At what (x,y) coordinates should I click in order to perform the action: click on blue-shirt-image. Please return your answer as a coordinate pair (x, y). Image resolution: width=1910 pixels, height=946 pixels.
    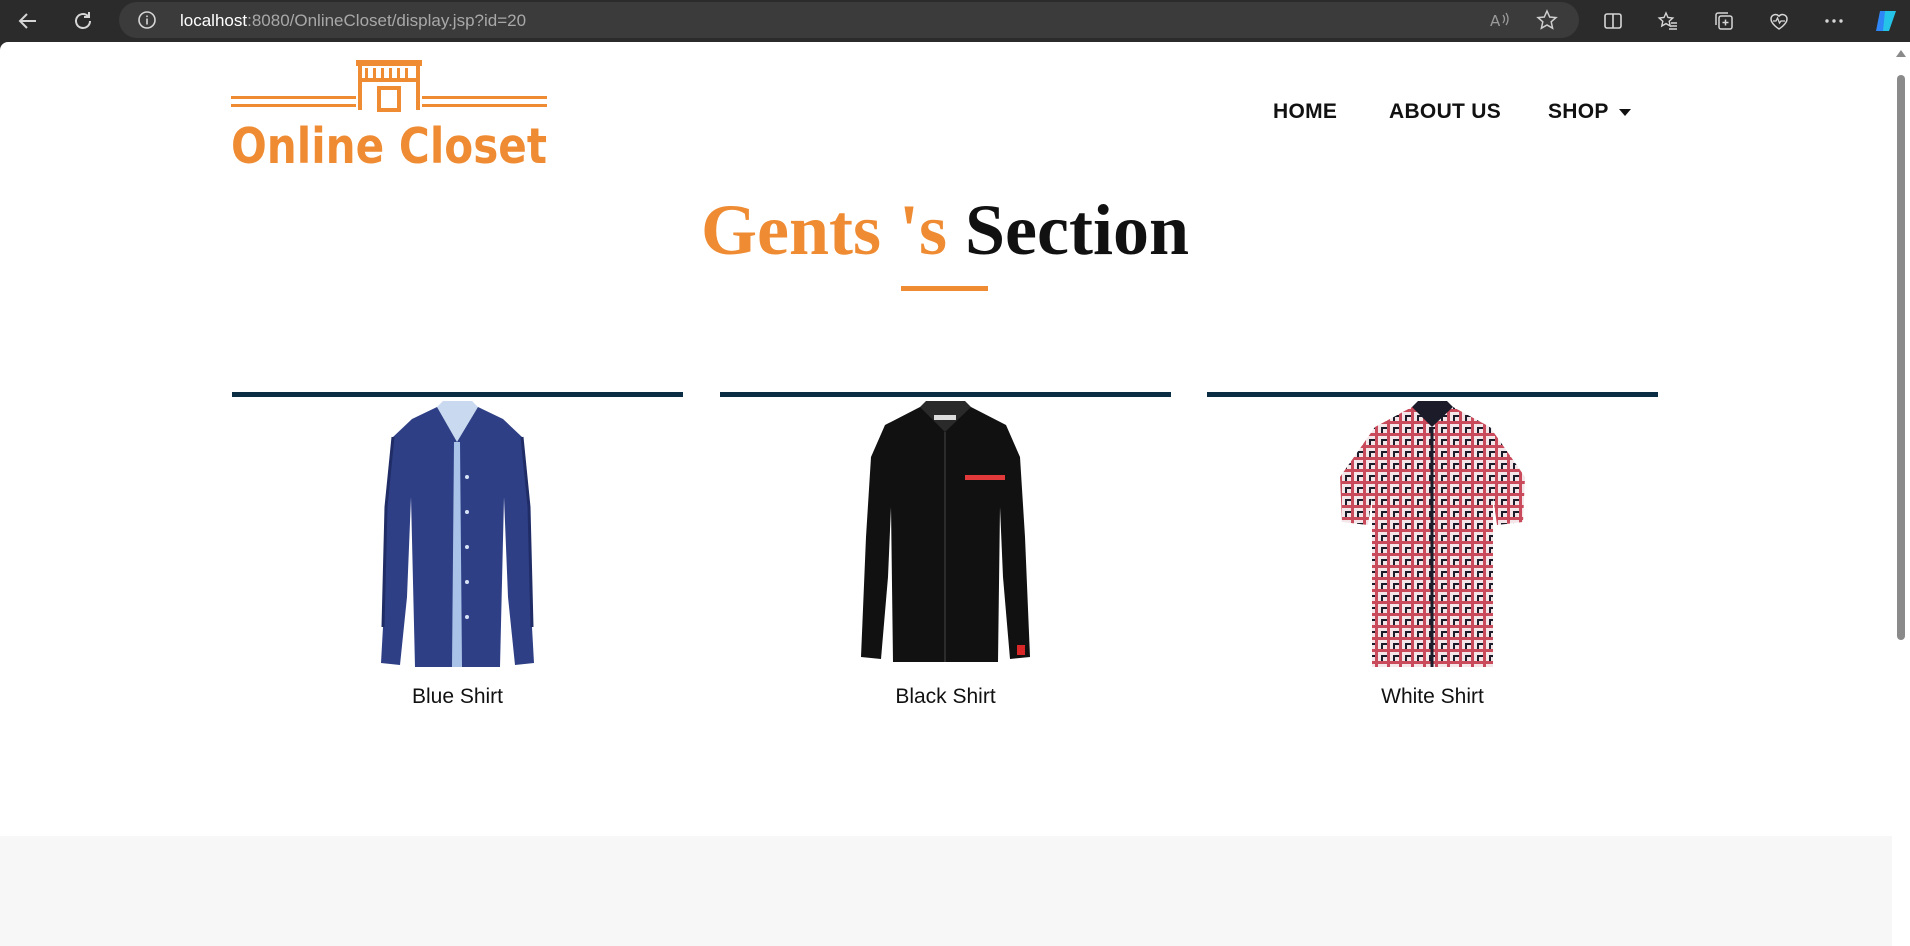
    Looking at the image, I should click on (457, 537).